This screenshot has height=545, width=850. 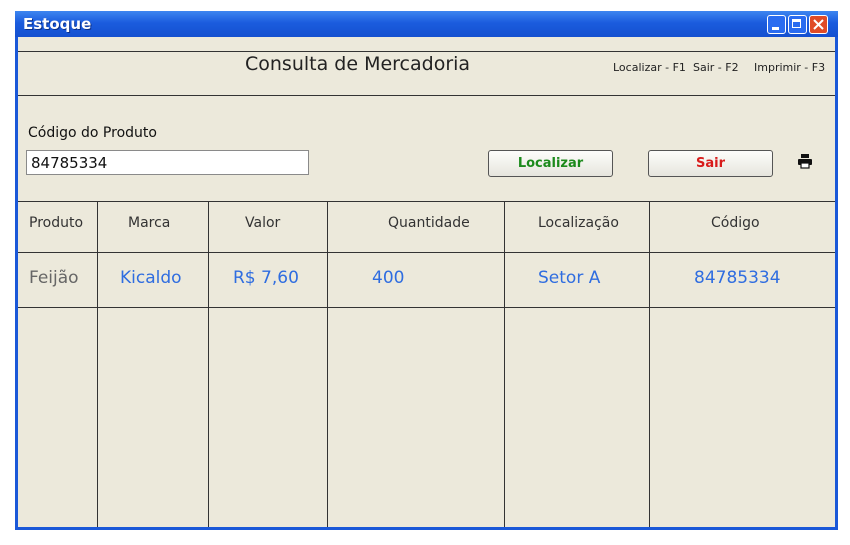 I want to click on title-bar: Estoque, so click(x=426, y=24).